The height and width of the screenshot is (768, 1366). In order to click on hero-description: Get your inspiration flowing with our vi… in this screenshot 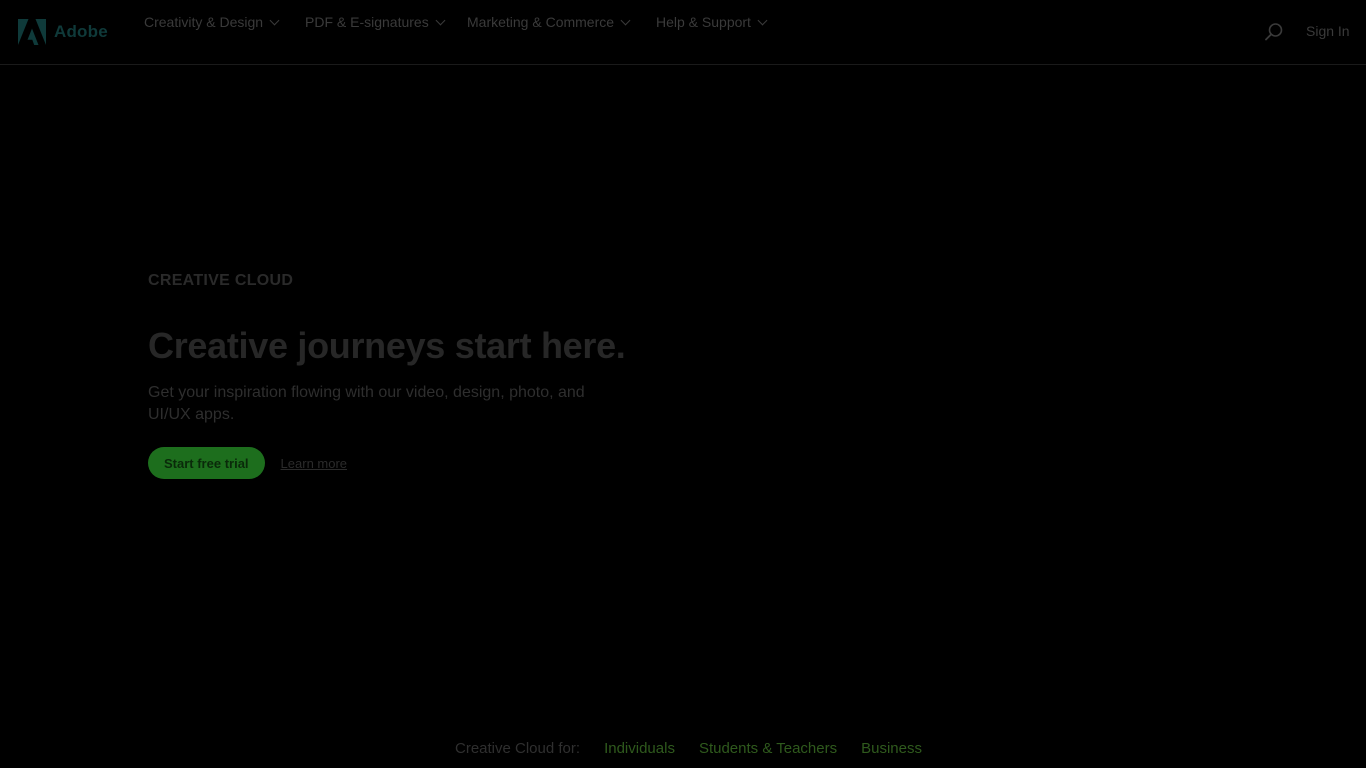, I will do `click(366, 403)`.